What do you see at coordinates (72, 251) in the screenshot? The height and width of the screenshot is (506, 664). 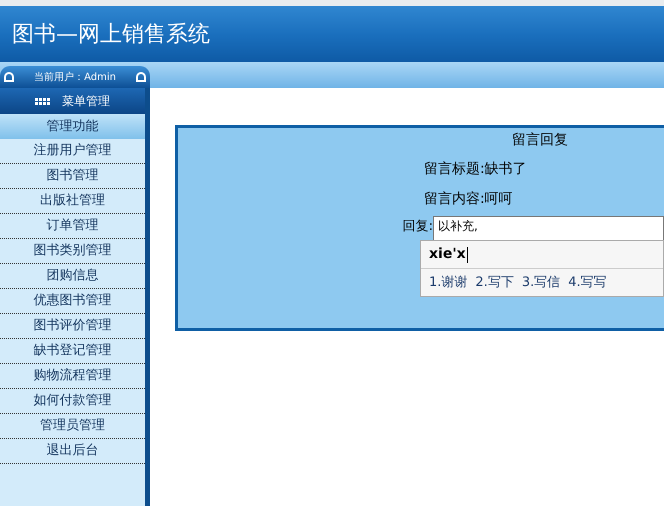 I see `sidebar-menu-link: 图书类别管理` at bounding box center [72, 251].